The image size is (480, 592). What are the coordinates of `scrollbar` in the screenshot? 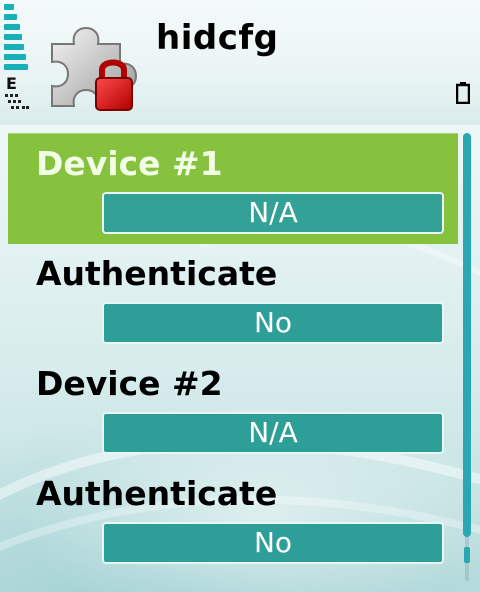 It's located at (467, 357).